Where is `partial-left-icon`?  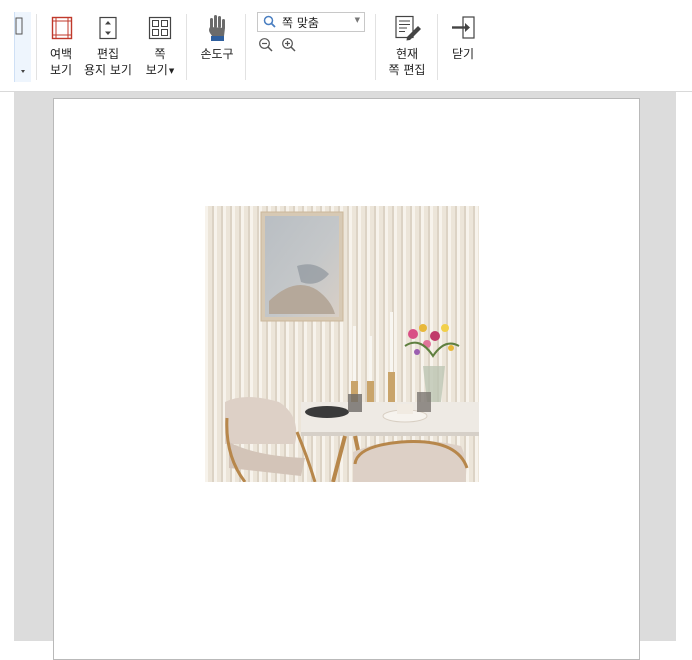 partial-left-icon is located at coordinates (20, 45).